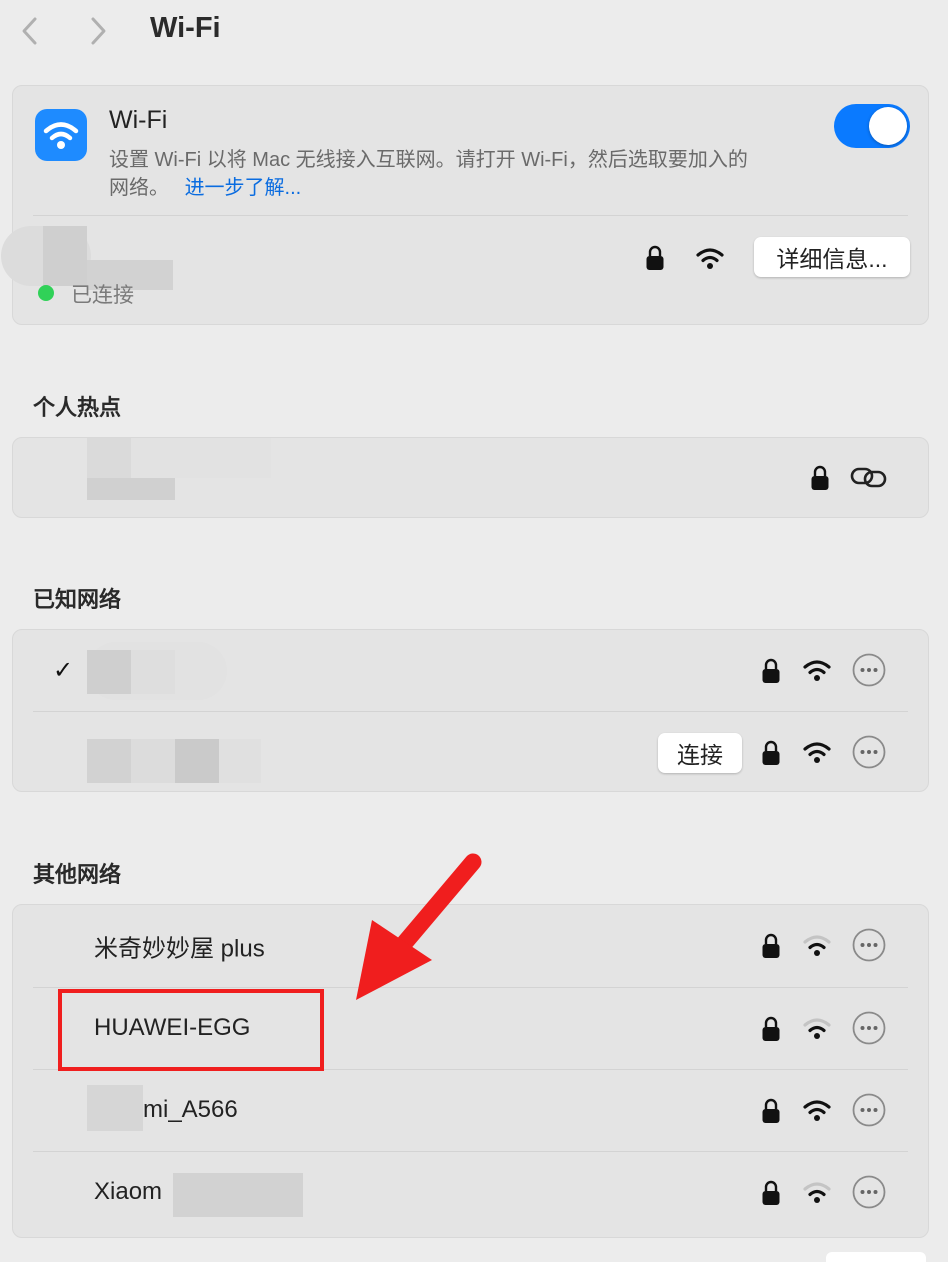 Image resolution: width=948 pixels, height=1262 pixels. I want to click on other-network-row: mi_A566, so click(470, 1110).